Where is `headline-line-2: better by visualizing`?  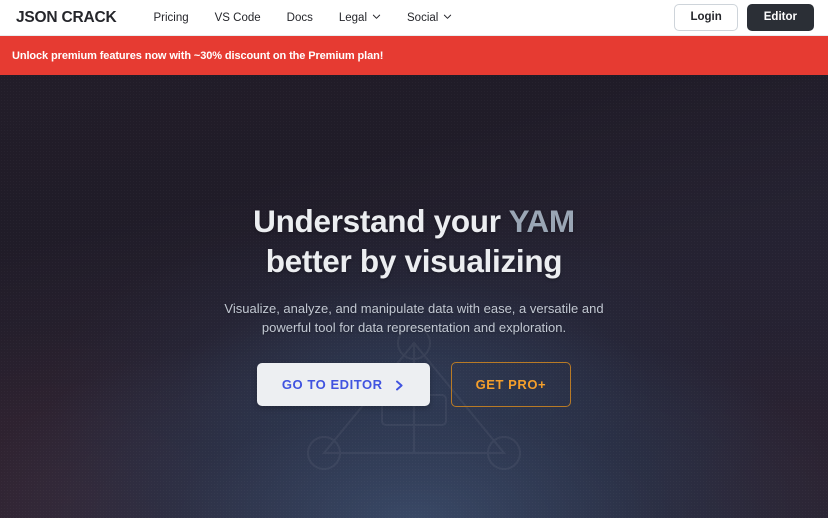 headline-line-2: better by visualizing is located at coordinates (414, 261).